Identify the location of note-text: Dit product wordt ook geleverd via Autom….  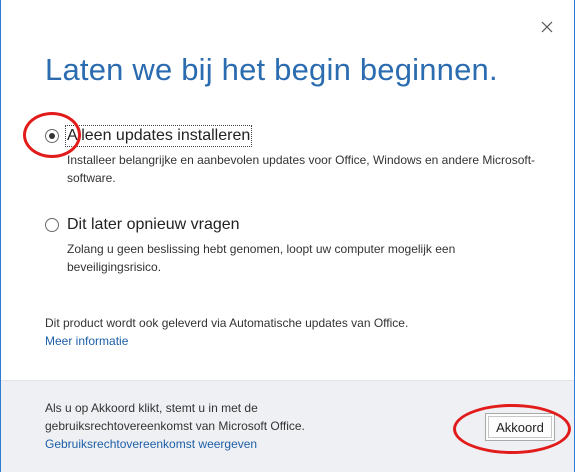
(227, 323).